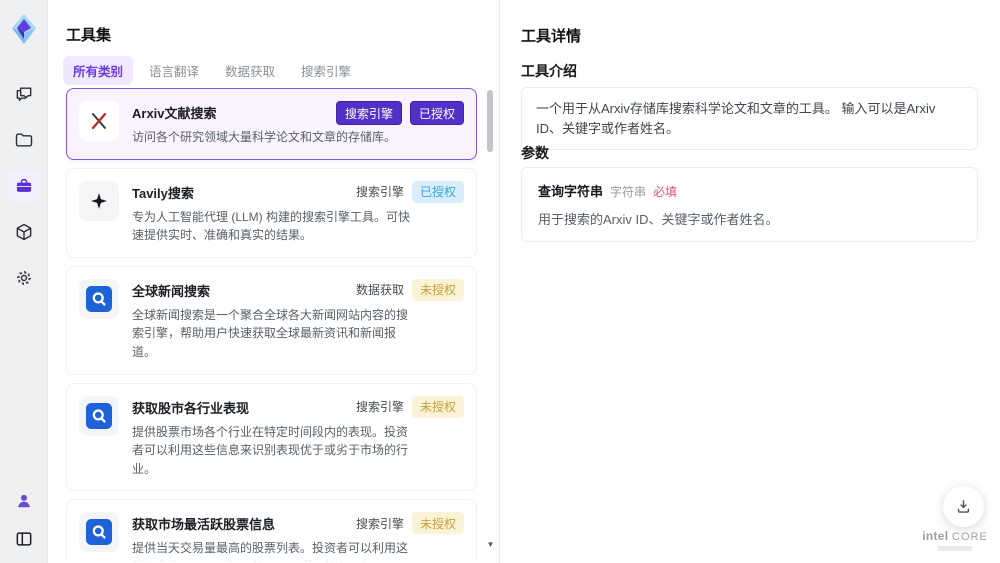 The height and width of the screenshot is (563, 1000). Describe the element at coordinates (749, 204) in the screenshot. I see `parameter-item: 查询字符串 字符串 必填 用于搜索的Arxiv ID、关键字或作者姓名。` at that location.